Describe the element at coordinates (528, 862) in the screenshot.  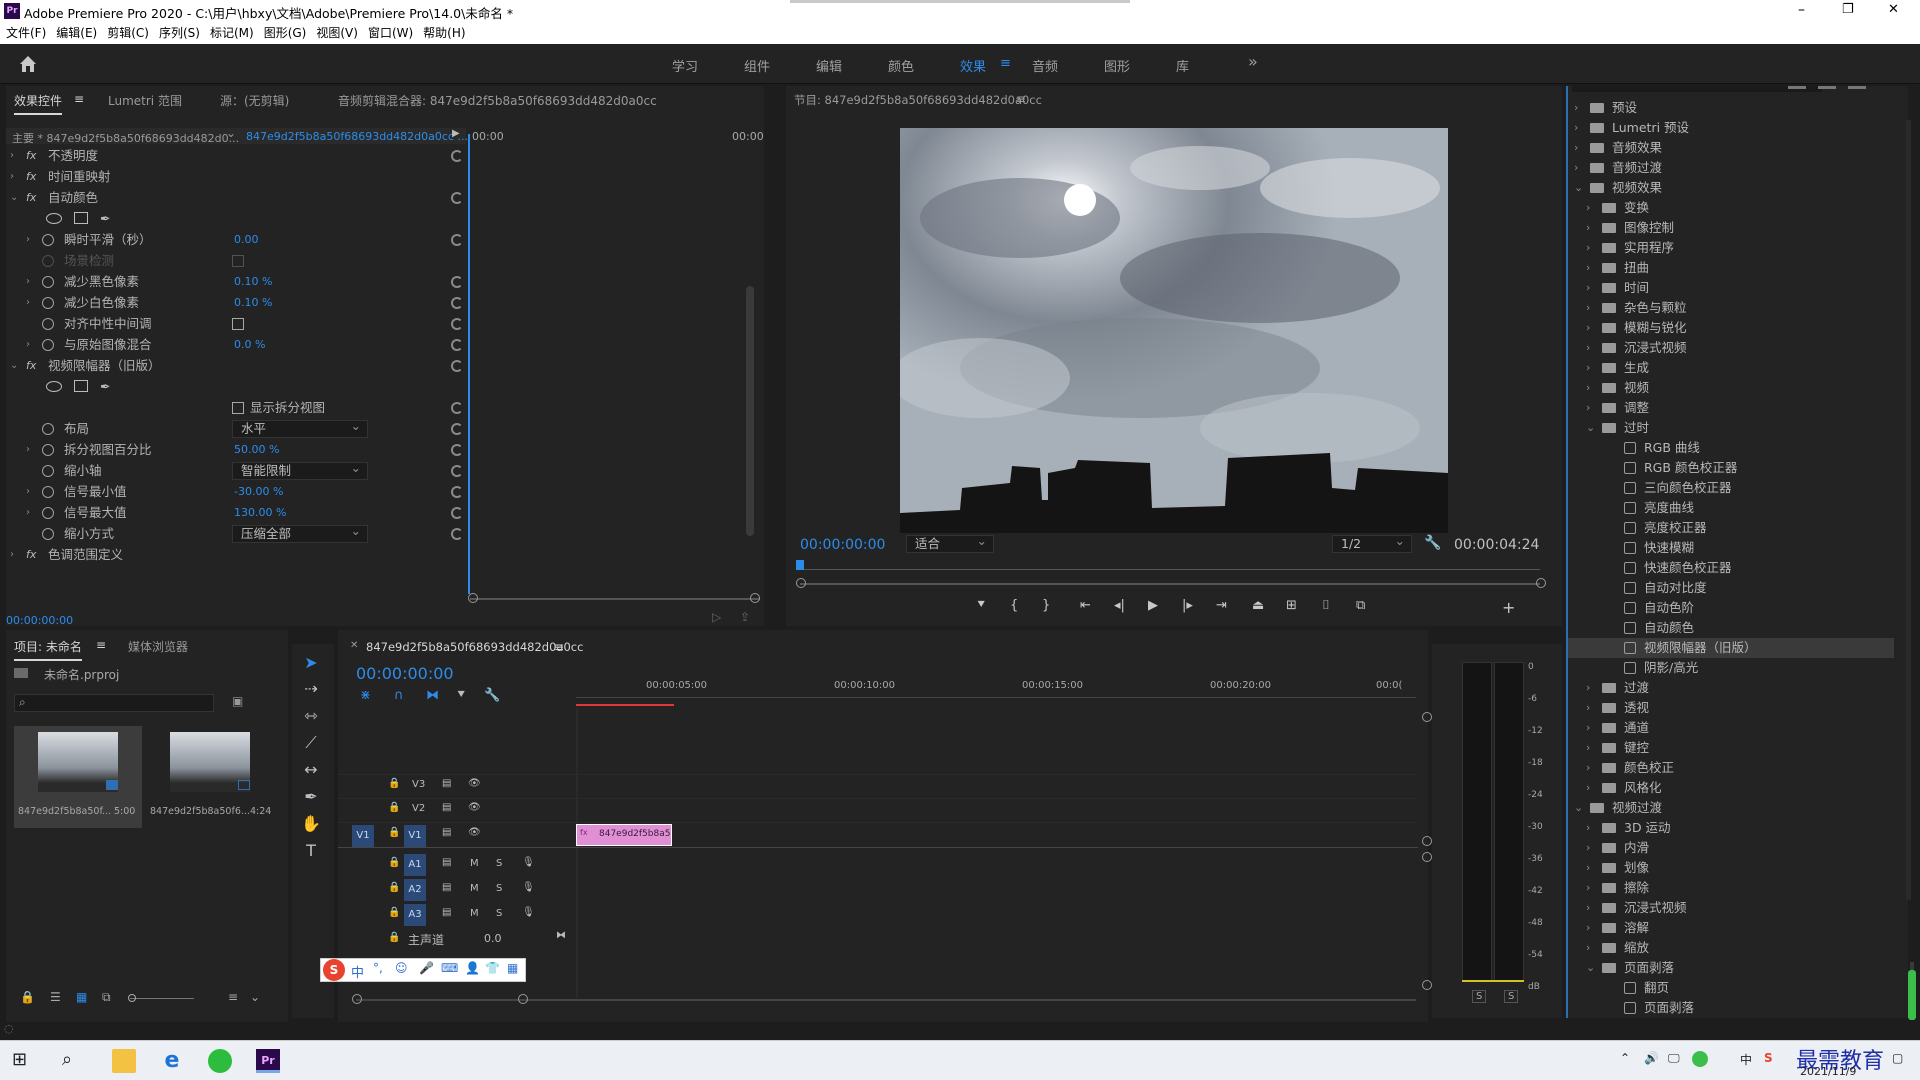
I see `a1-mic-icon: 🎙` at that location.